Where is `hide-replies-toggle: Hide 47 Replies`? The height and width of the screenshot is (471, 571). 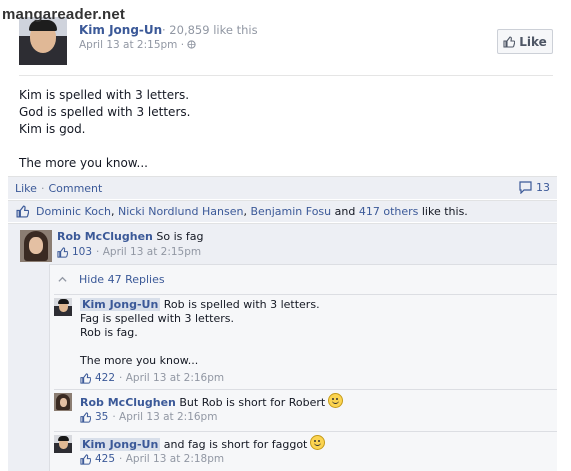
hide-replies-toggle: Hide 47 Replies is located at coordinates (111, 279).